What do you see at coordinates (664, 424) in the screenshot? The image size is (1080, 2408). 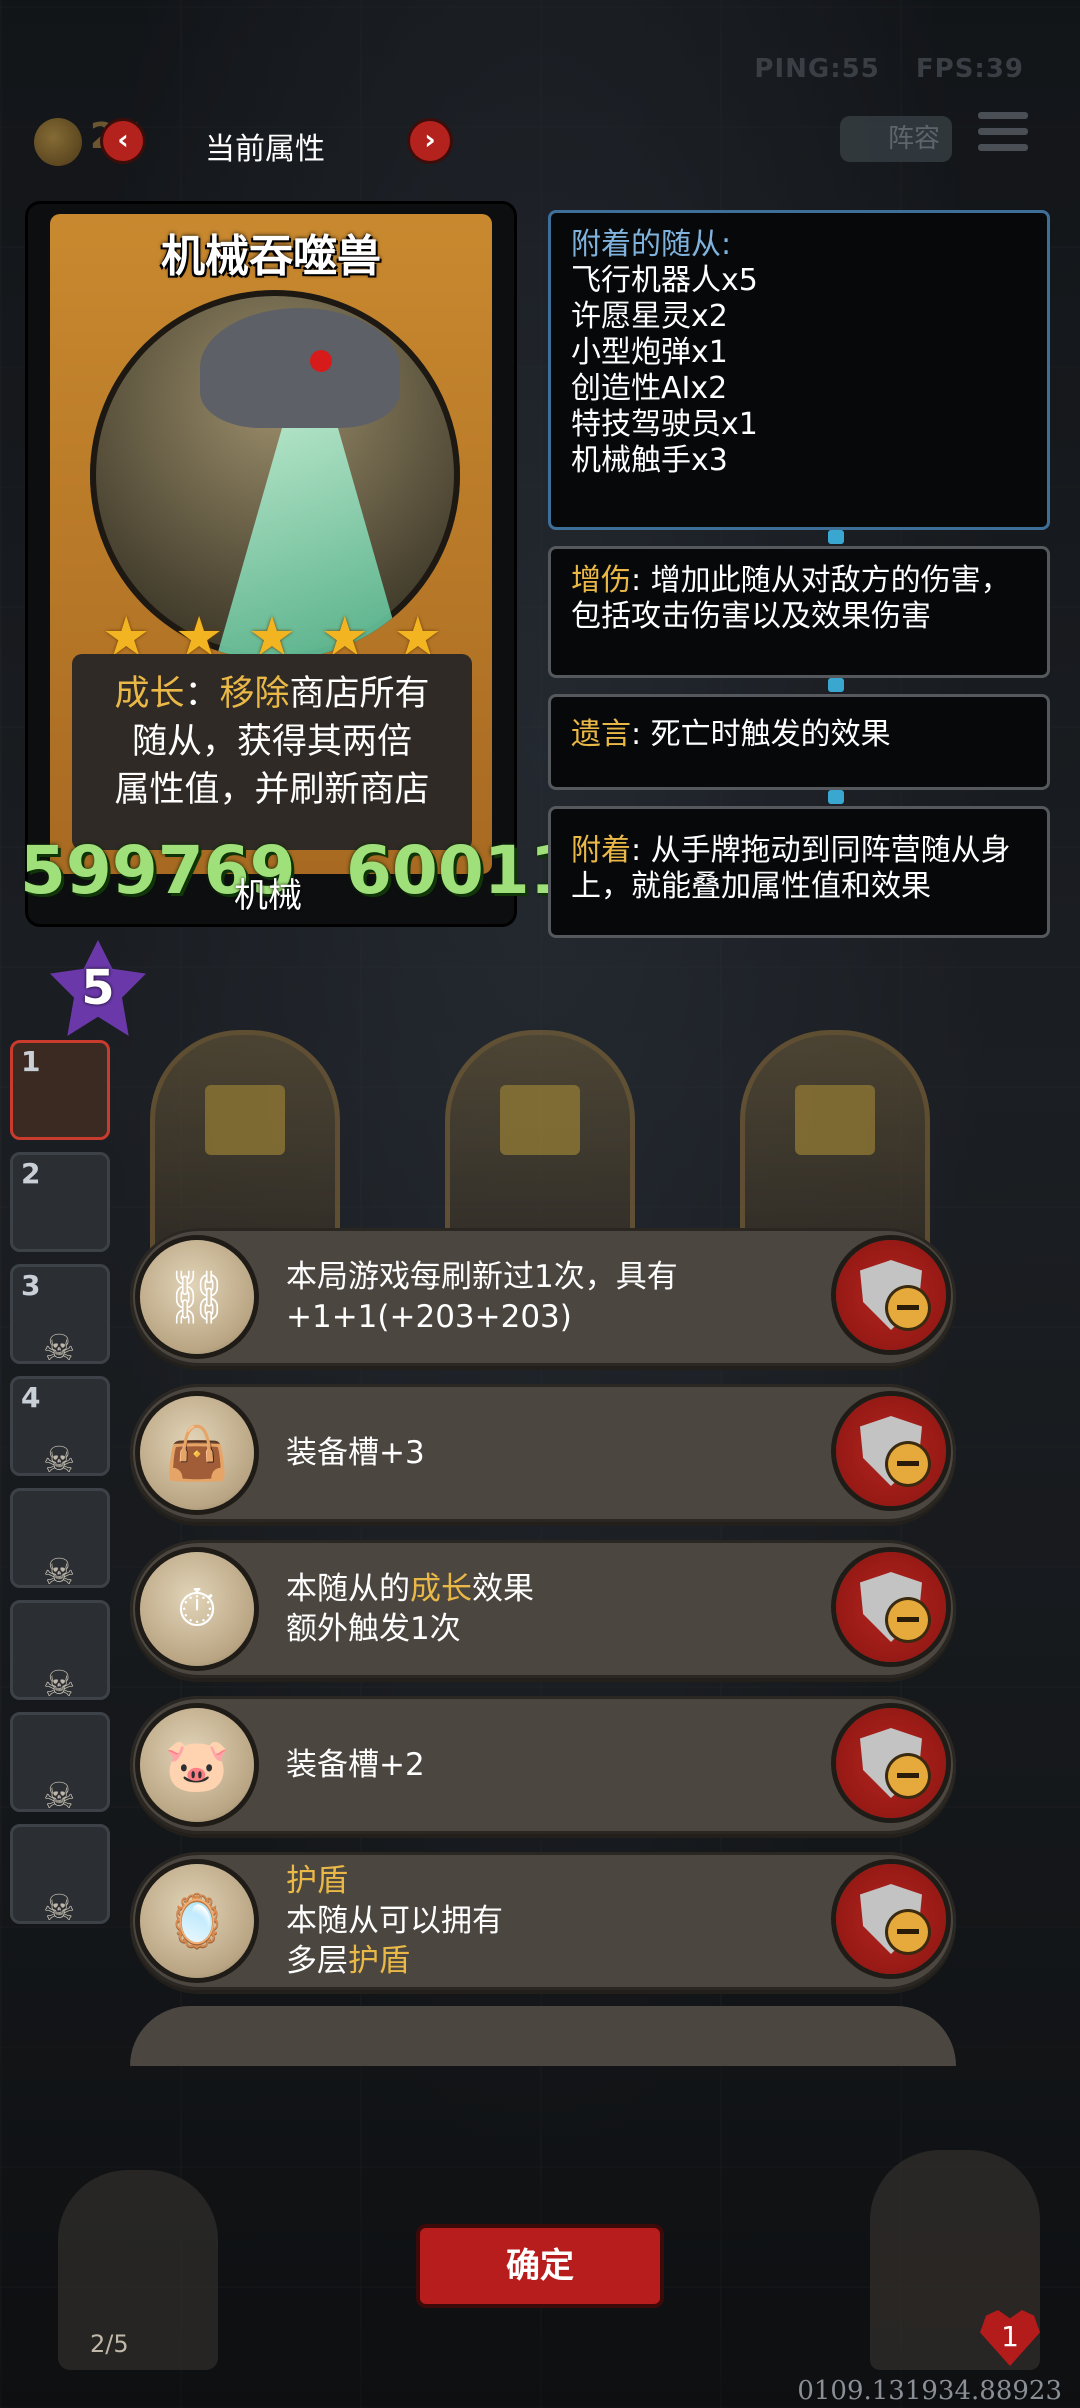 I see `attached-item: 特技驾驶员x1` at bounding box center [664, 424].